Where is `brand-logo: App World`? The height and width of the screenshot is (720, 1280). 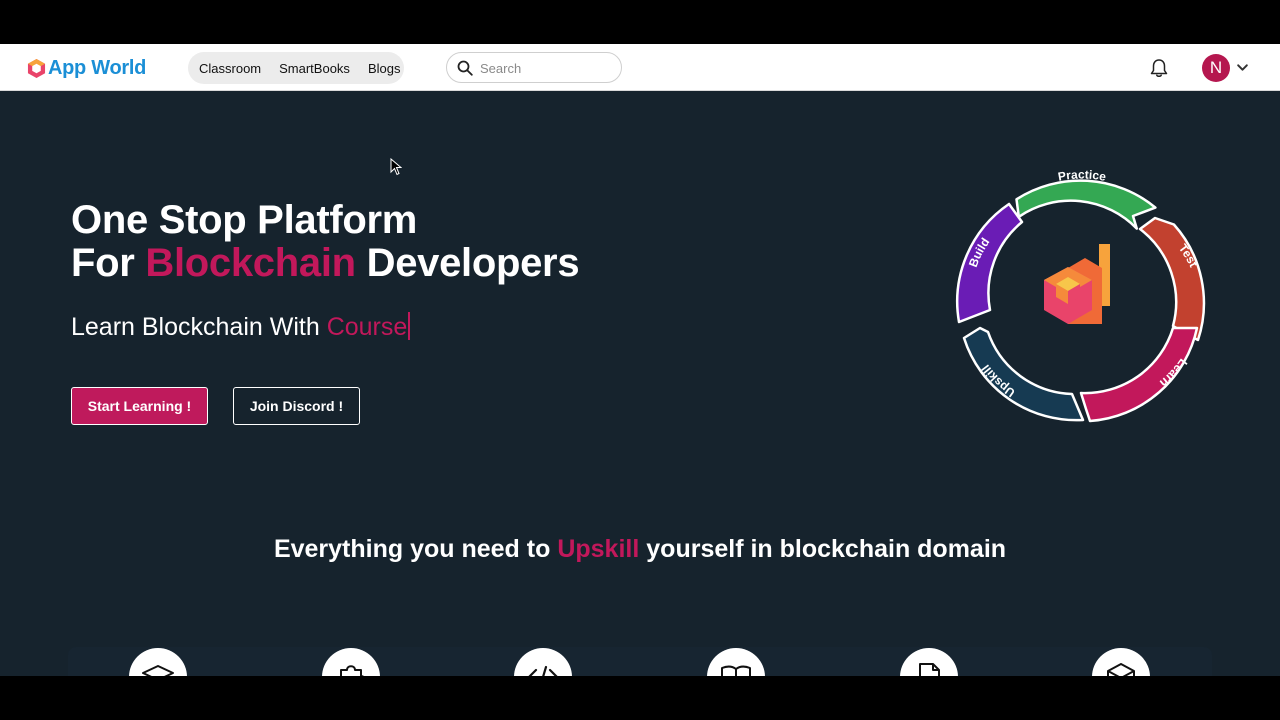
brand-logo: App World is located at coordinates (86, 68).